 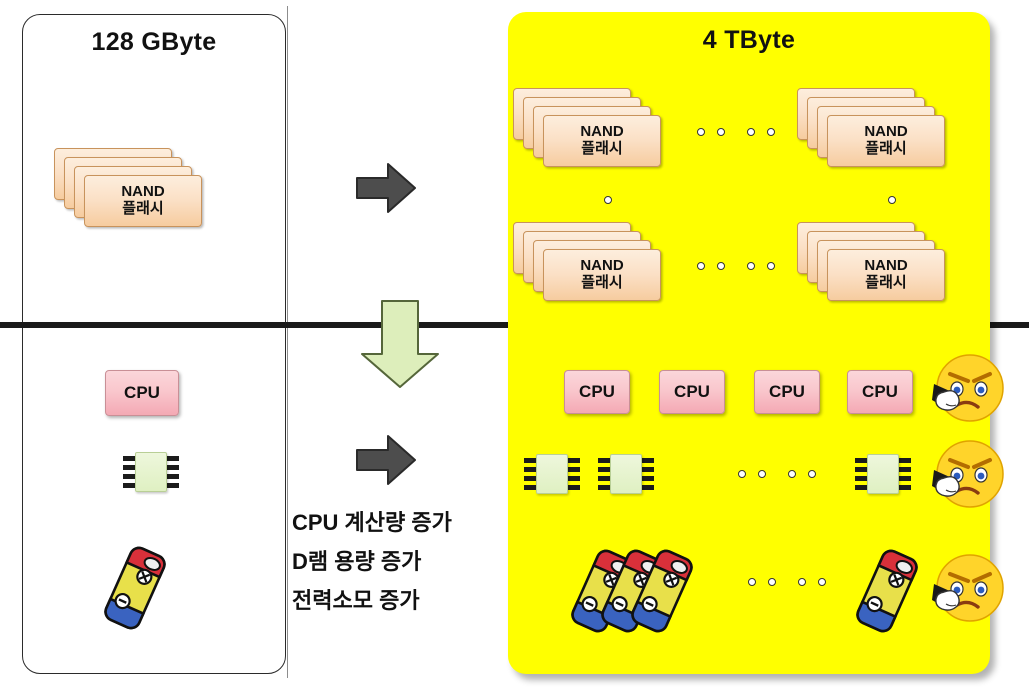 What do you see at coordinates (777, 474) in the screenshot?
I see `ellipsis-dots-chip-row` at bounding box center [777, 474].